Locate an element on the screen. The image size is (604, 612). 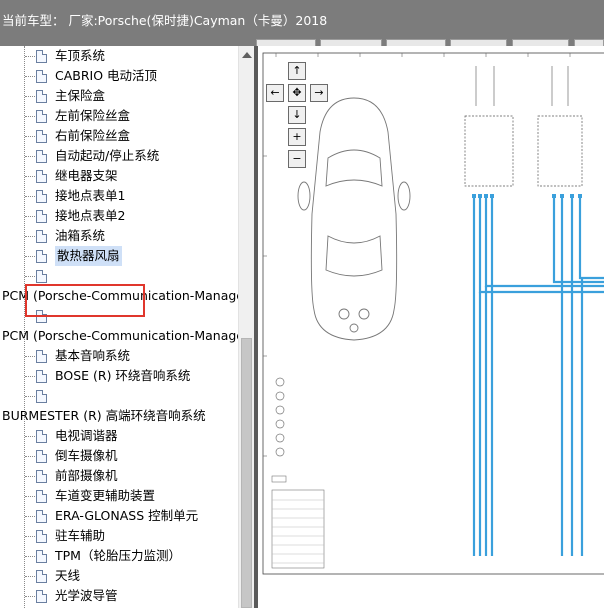
tree-item-label: BOSE (R) 环绕音响系统 is located at coordinates (123, 375).